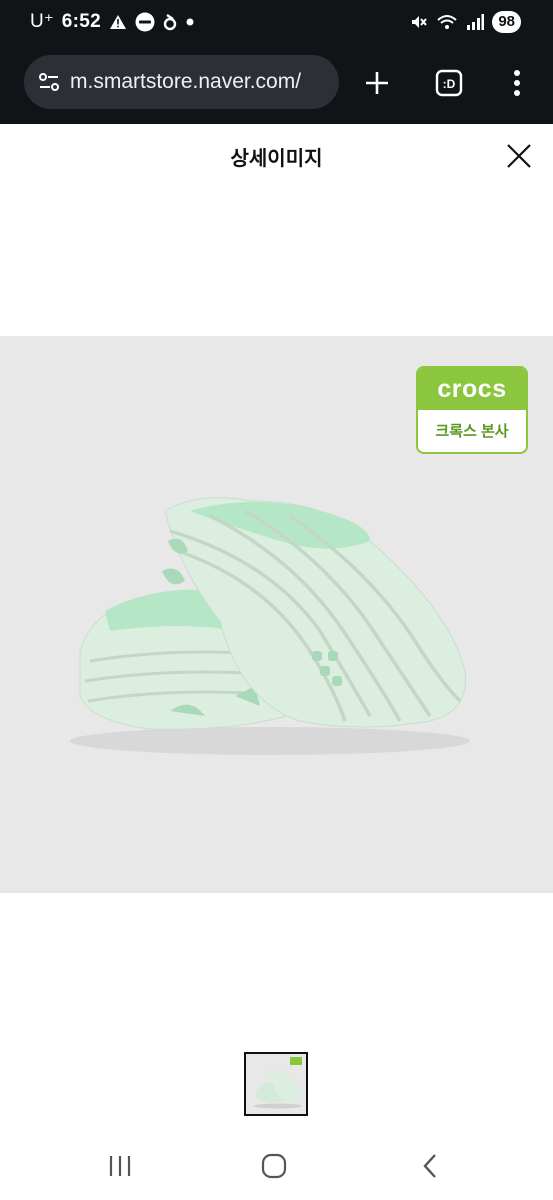 This screenshot has width=553, height=1200. What do you see at coordinates (475, 22) in the screenshot?
I see `signal-icon` at bounding box center [475, 22].